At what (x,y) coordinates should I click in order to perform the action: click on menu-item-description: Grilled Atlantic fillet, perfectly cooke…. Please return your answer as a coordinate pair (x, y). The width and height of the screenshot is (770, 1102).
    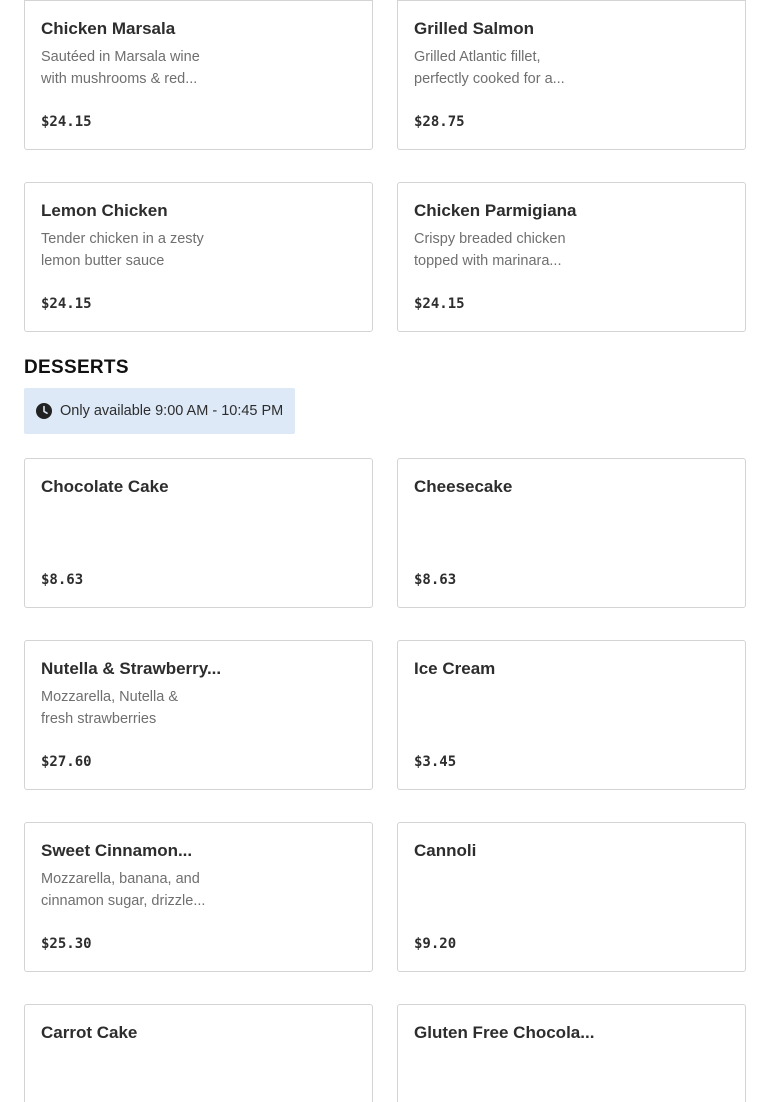
    Looking at the image, I should click on (489, 68).